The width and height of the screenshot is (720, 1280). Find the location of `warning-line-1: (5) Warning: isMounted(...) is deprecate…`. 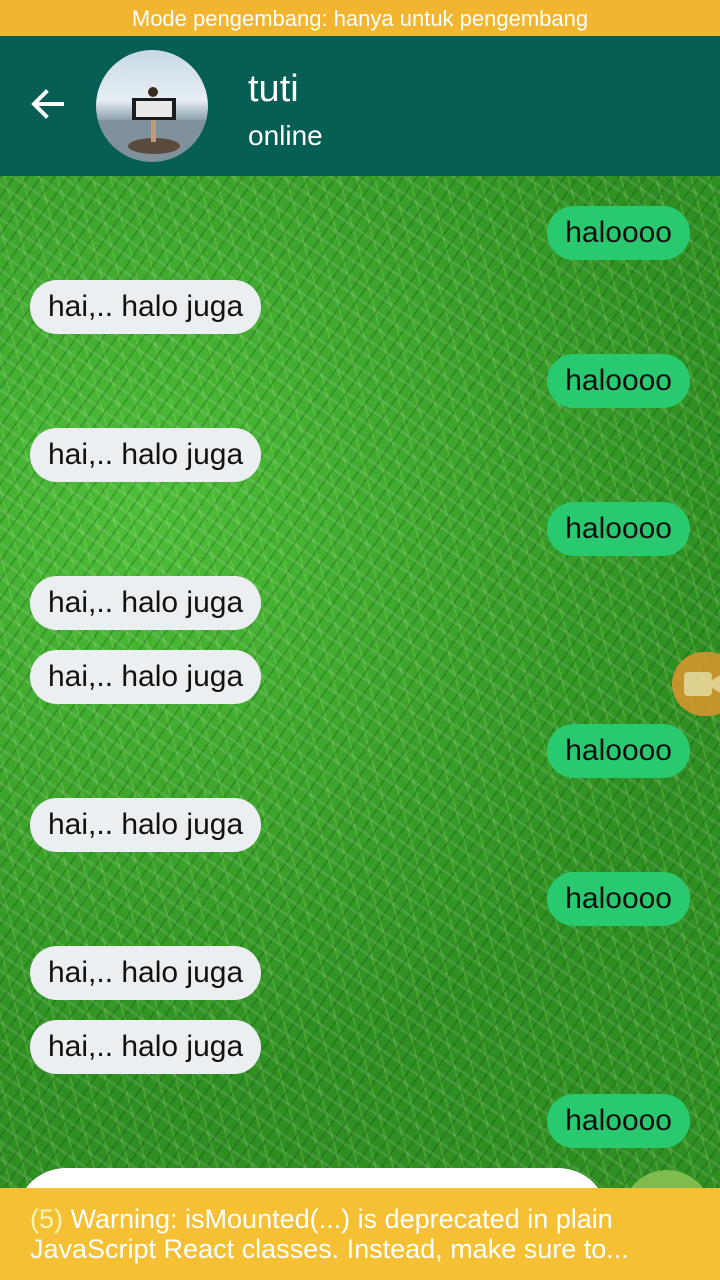

warning-line-1: (5) Warning: isMounted(...) is deprecate… is located at coordinates (360, 1219).